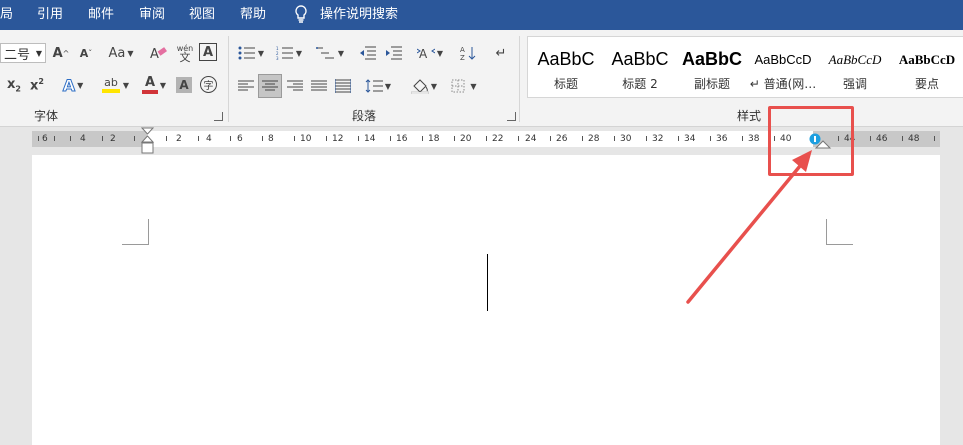 Image resolution: width=963 pixels, height=445 pixels. I want to click on enclose-characters-icon: 字, so click(208, 84).